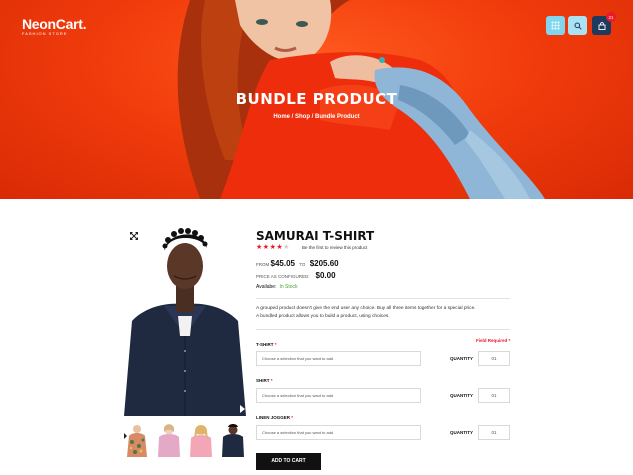 The image size is (633, 475). I want to click on option-label-text: T-SHIRT, so click(265, 344).